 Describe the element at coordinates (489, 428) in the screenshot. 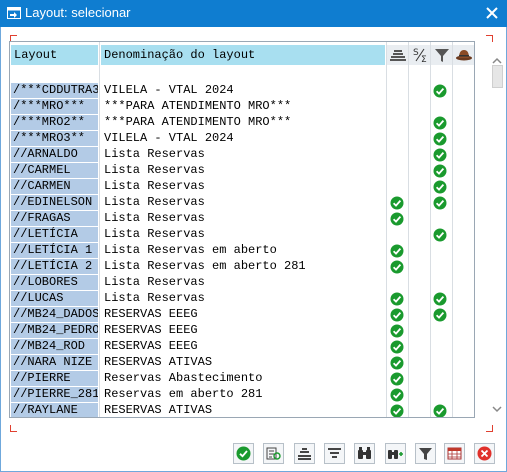

I see `focus-corner` at that location.